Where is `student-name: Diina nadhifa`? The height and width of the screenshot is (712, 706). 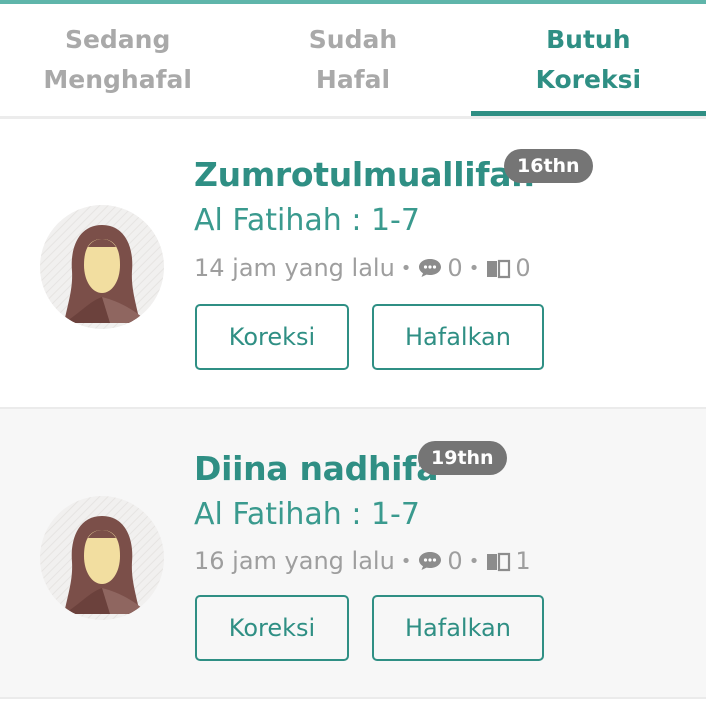
student-name: Diina nadhifa is located at coordinates (316, 468).